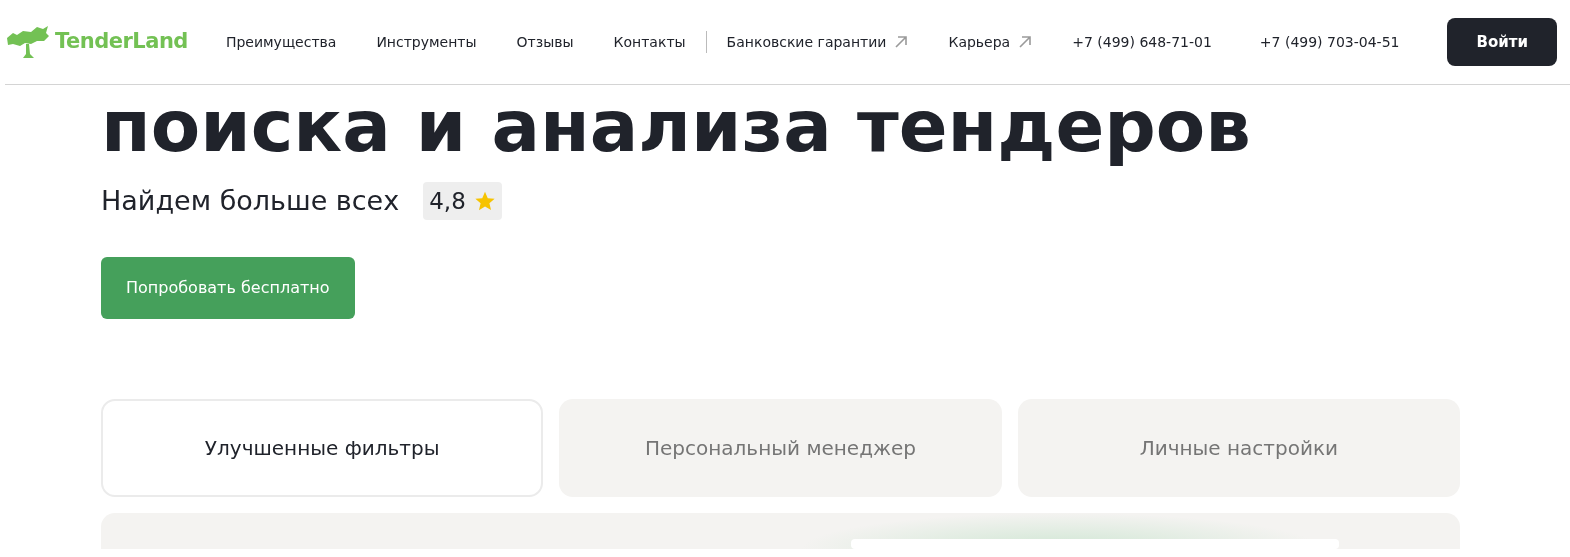 The image size is (1570, 557). What do you see at coordinates (281, 42) in the screenshot?
I see `nav-link: Преимущества` at bounding box center [281, 42].